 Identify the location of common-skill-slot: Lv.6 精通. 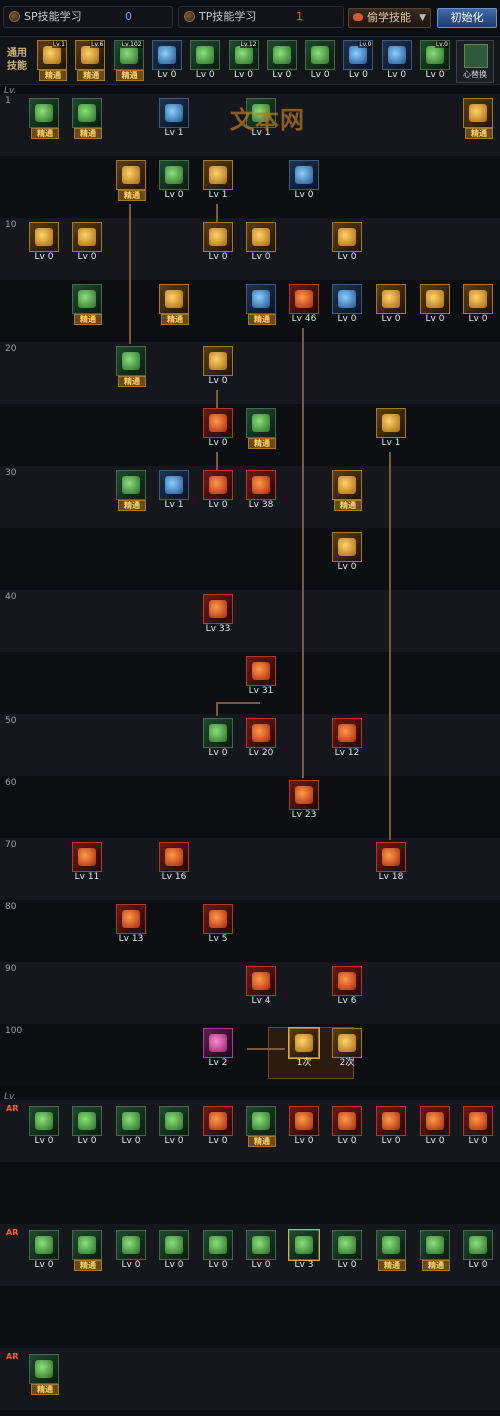
(90, 61).